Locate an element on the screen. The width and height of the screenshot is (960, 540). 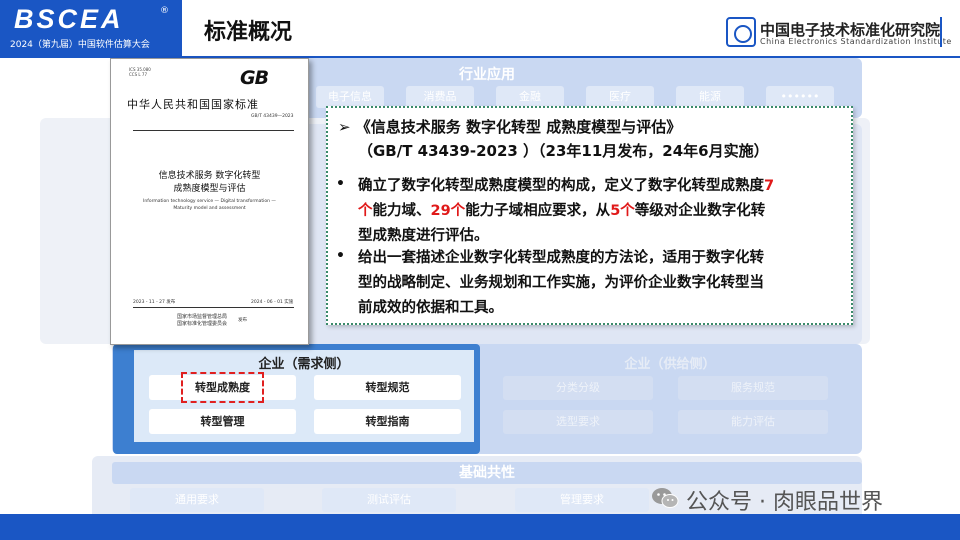
doc-publisher-1: 国家市场监督管理总局 is located at coordinates (202, 317).